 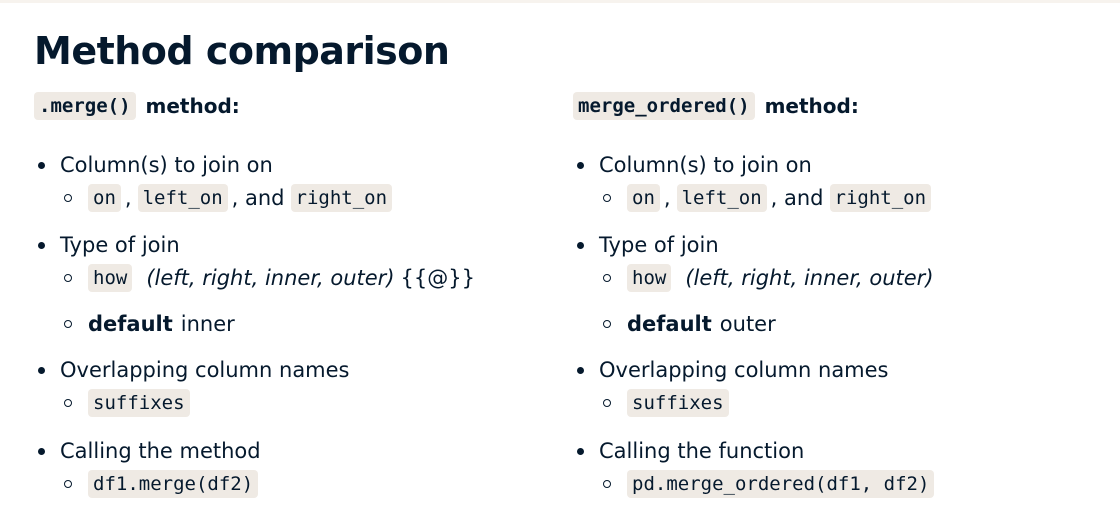 I want to click on bullet-item: Calling the function, so click(x=833, y=451).